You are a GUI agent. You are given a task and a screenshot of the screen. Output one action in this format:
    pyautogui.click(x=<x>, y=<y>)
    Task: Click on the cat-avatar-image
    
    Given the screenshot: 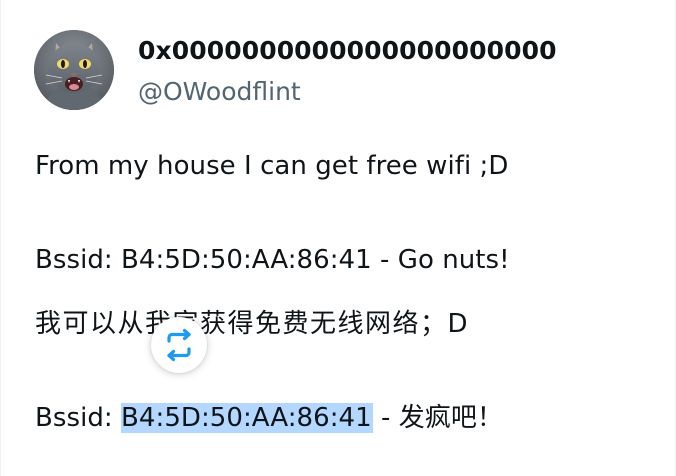 What is the action you would take?
    pyautogui.click(x=74, y=70)
    